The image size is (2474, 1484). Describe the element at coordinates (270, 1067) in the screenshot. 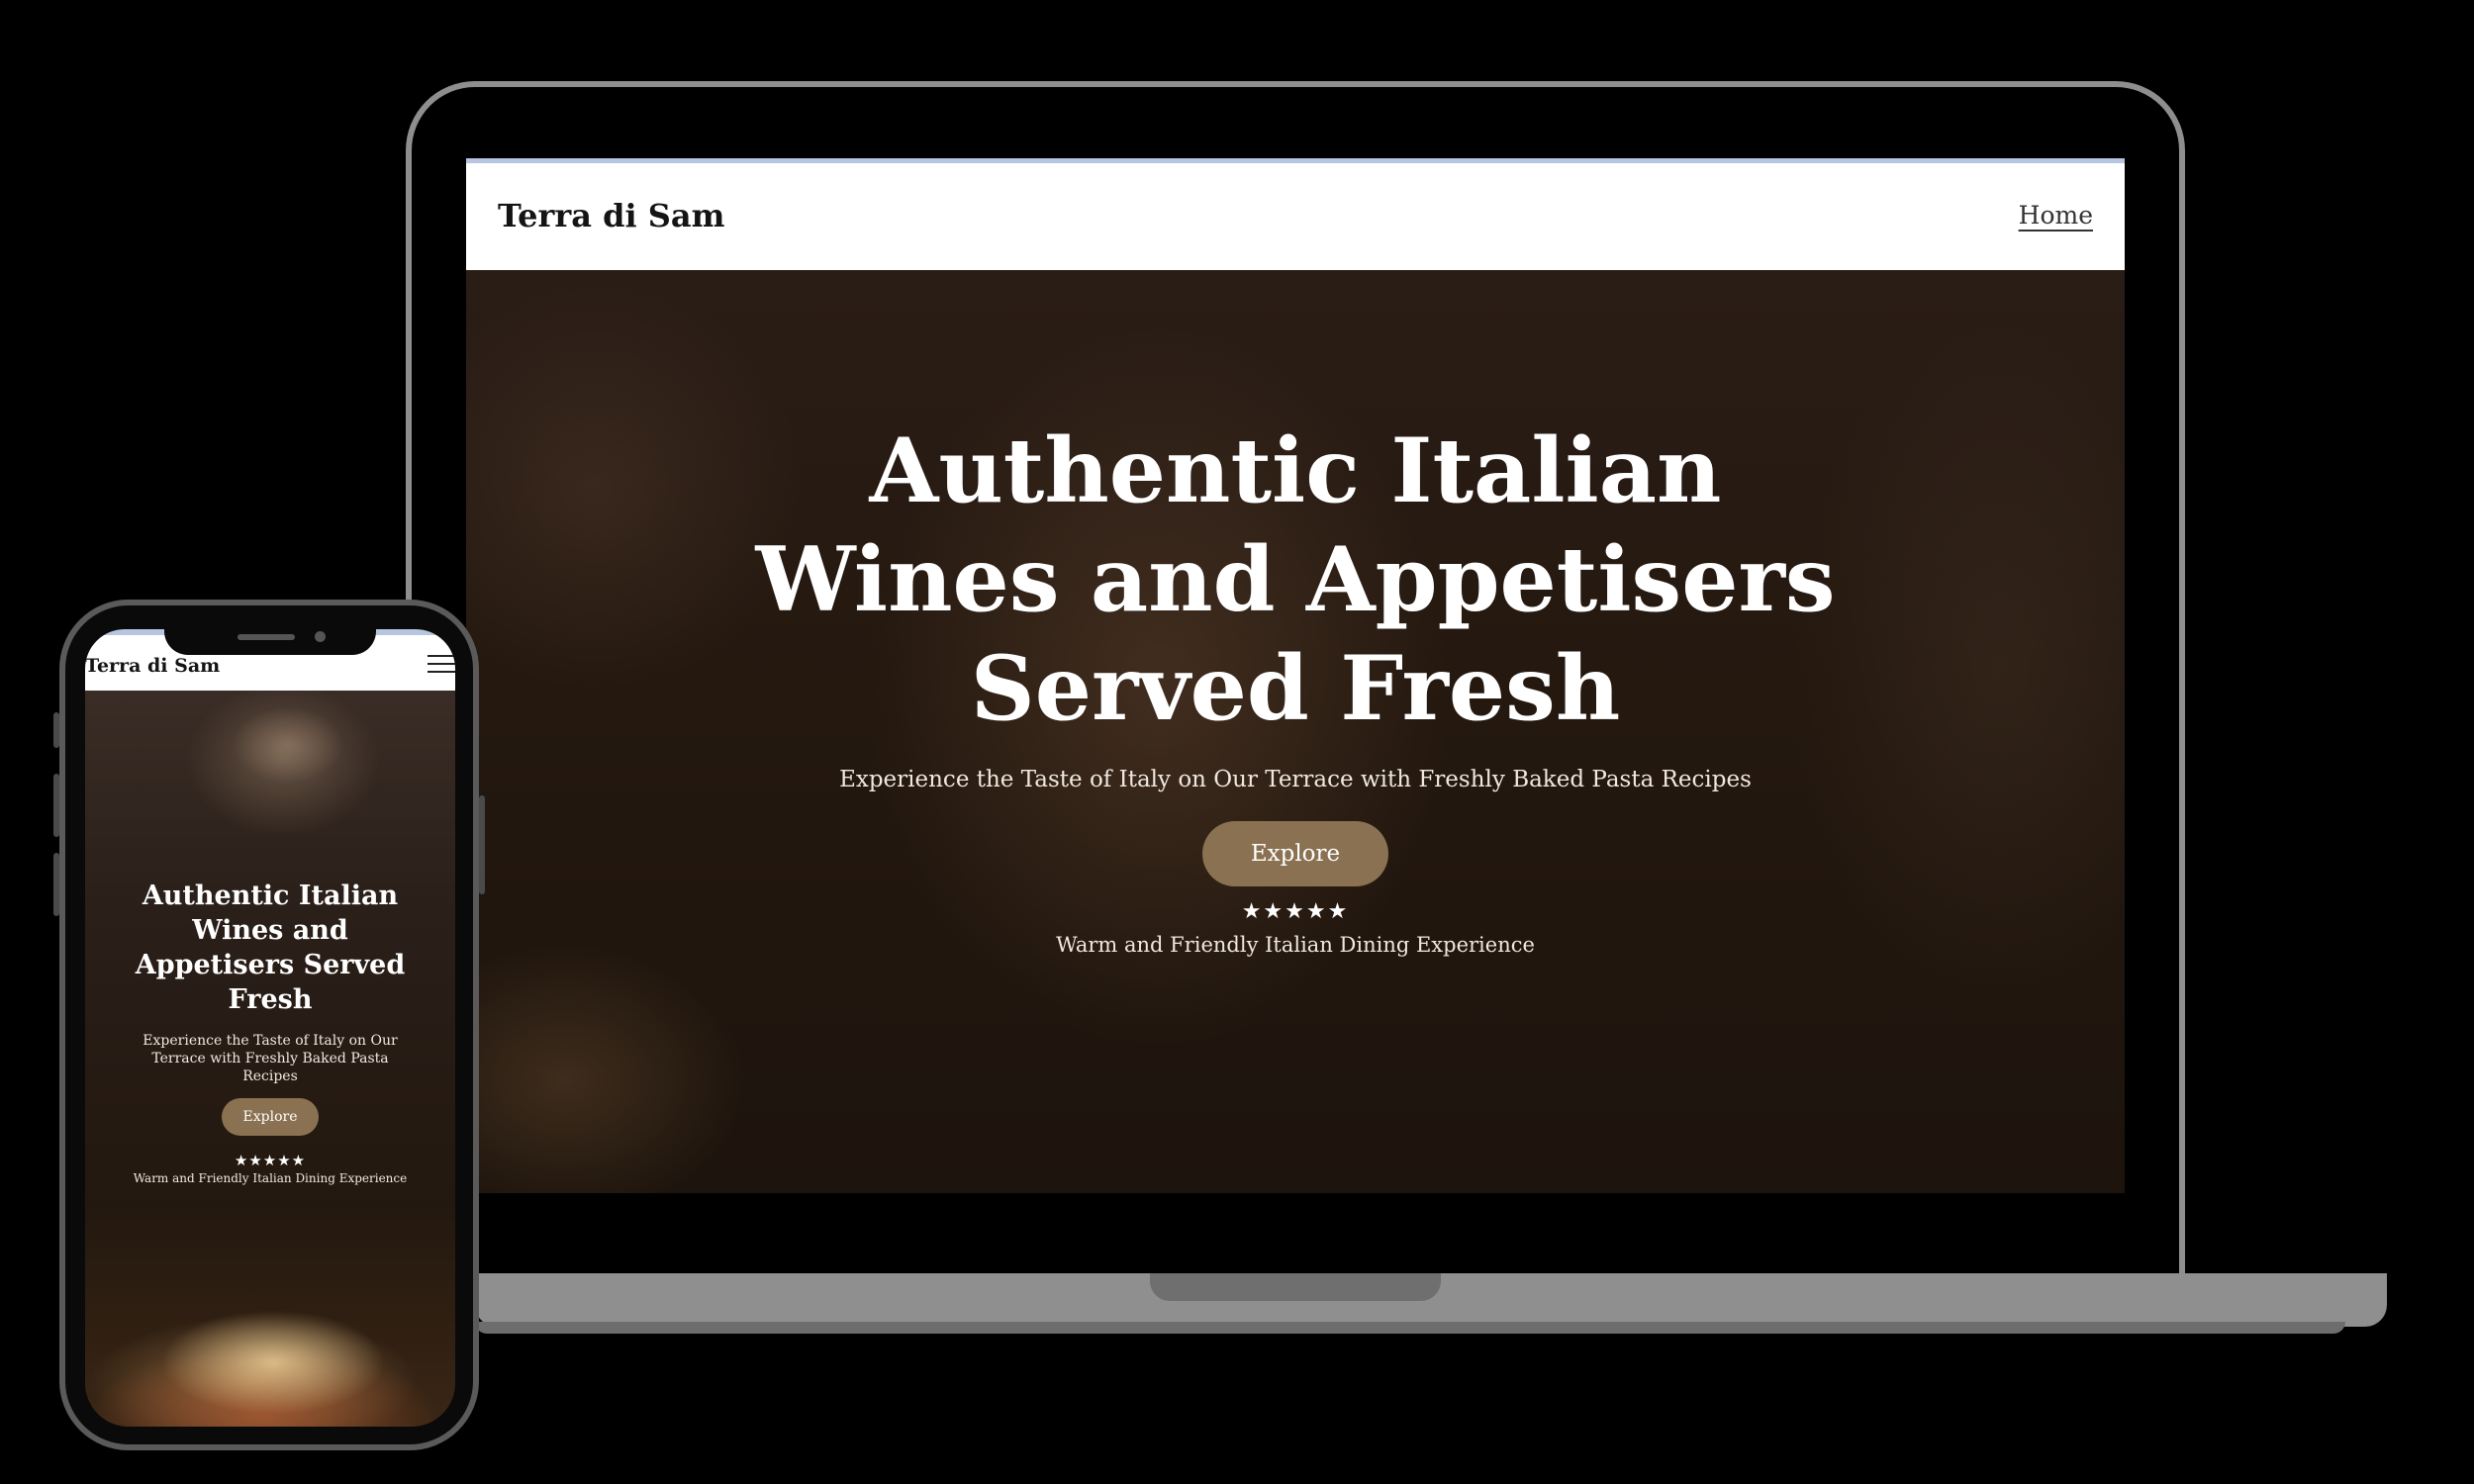

I see `hero-subtitle-line: Terrace with Freshly Baked Pasta Recipes` at that location.